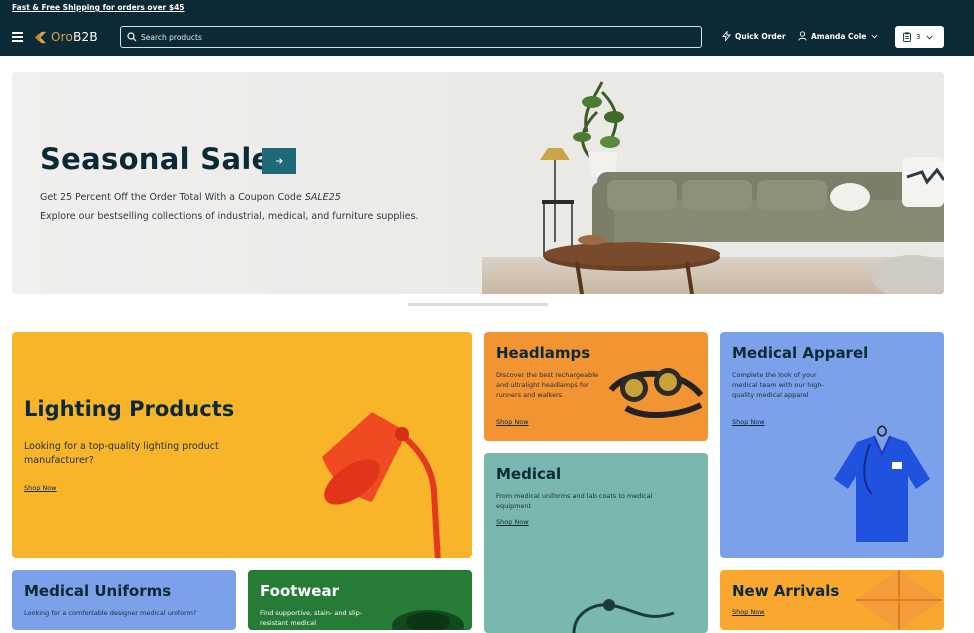 The width and height of the screenshot is (974, 633). Describe the element at coordinates (543, 353) in the screenshot. I see `tile-title: Headlamps` at that location.